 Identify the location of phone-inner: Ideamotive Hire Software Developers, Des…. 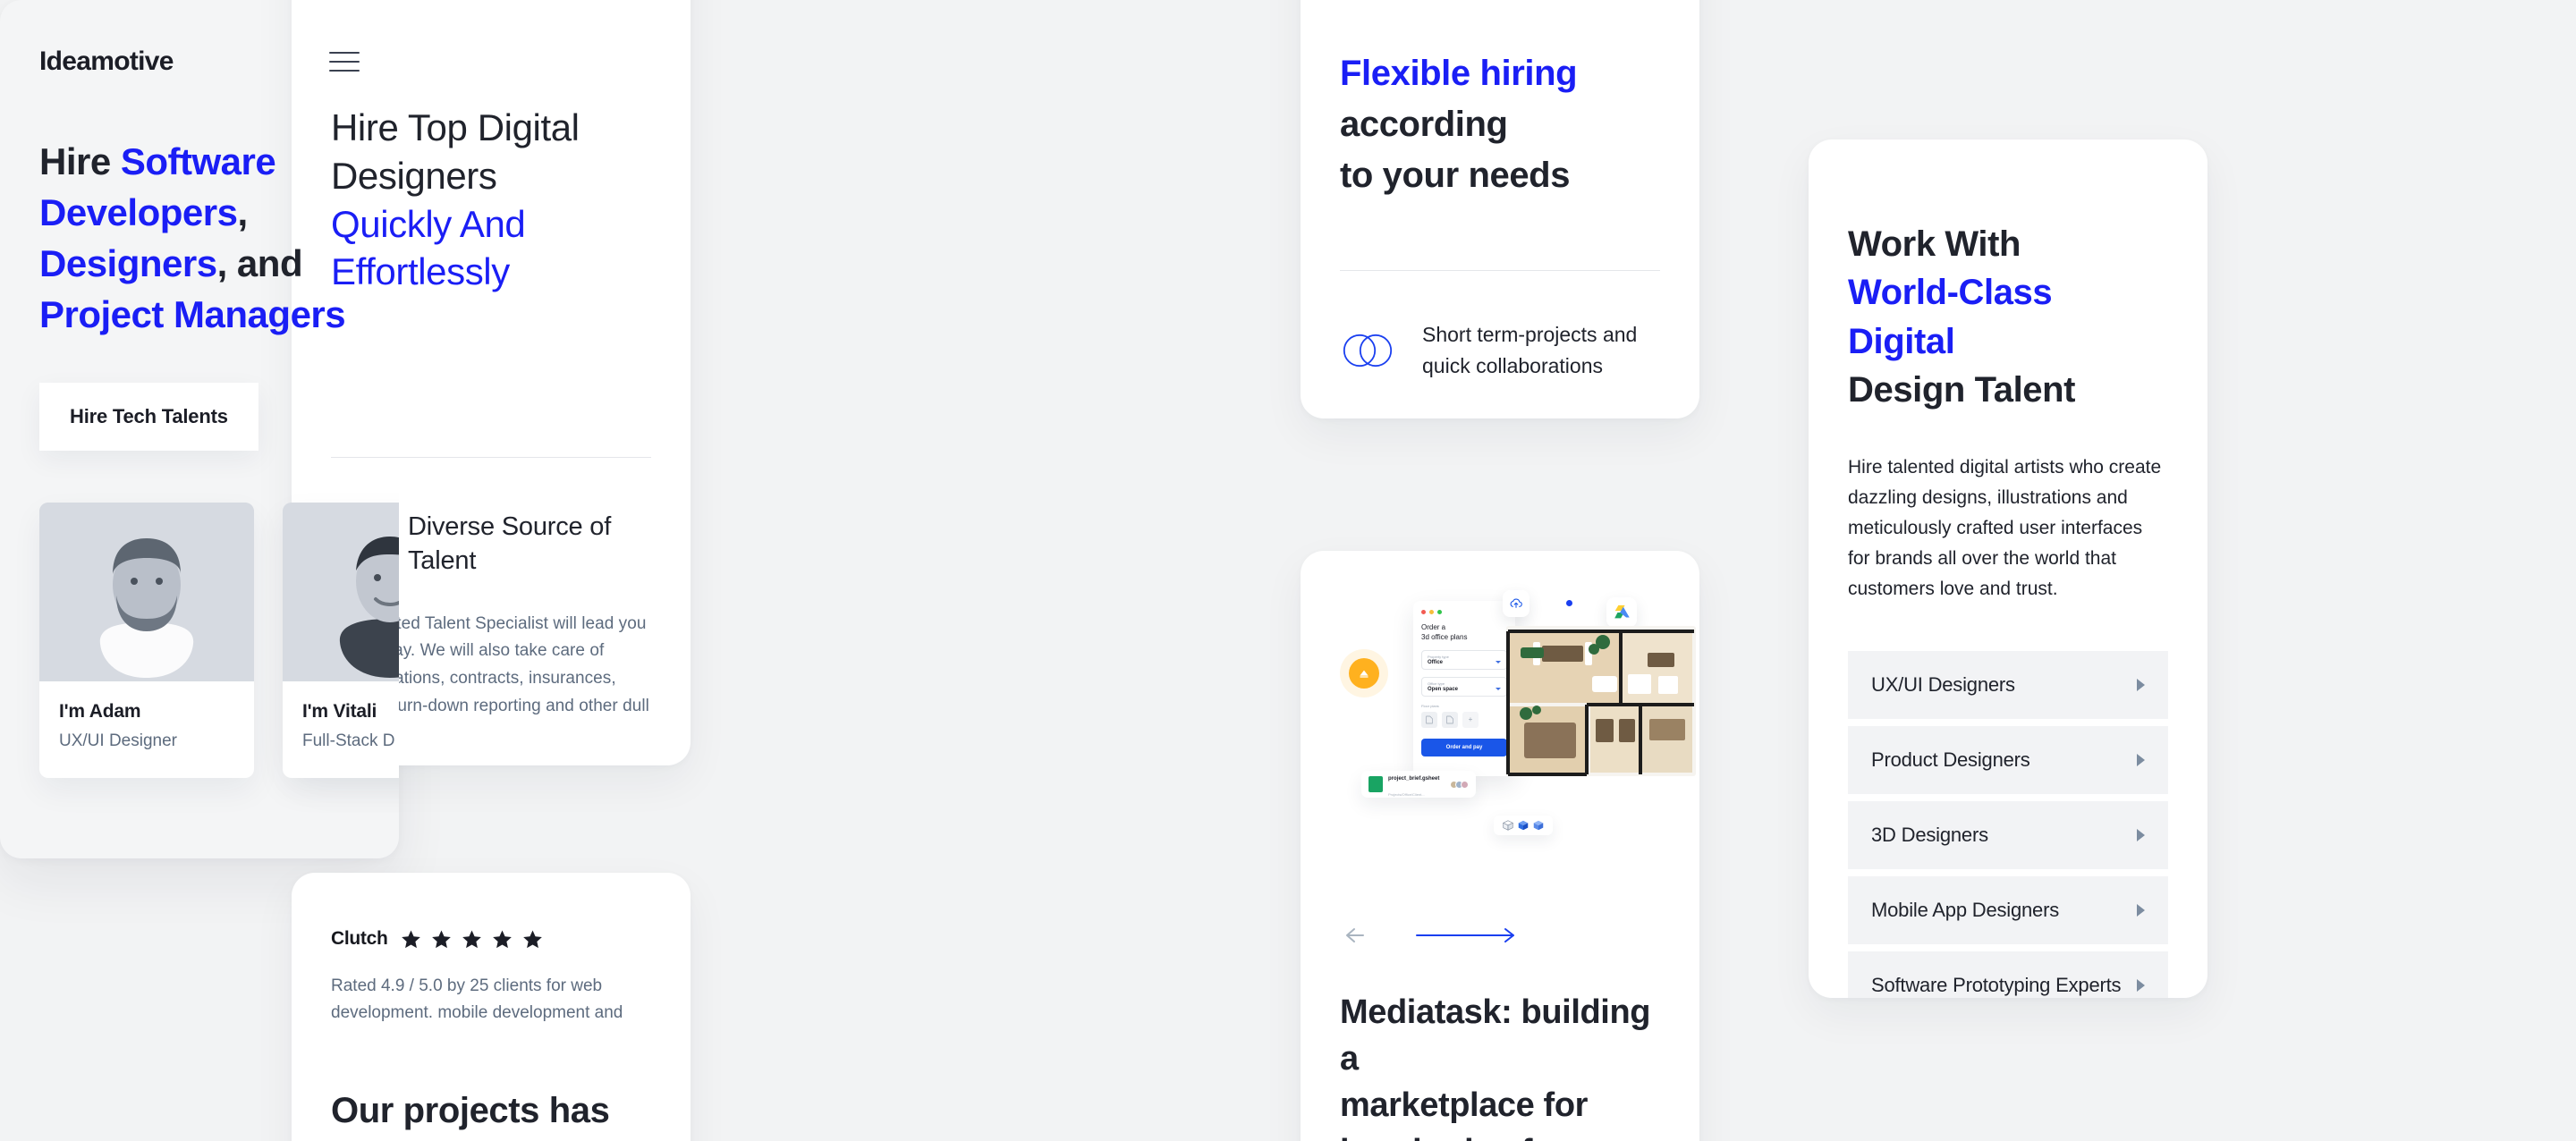
(199, 429).